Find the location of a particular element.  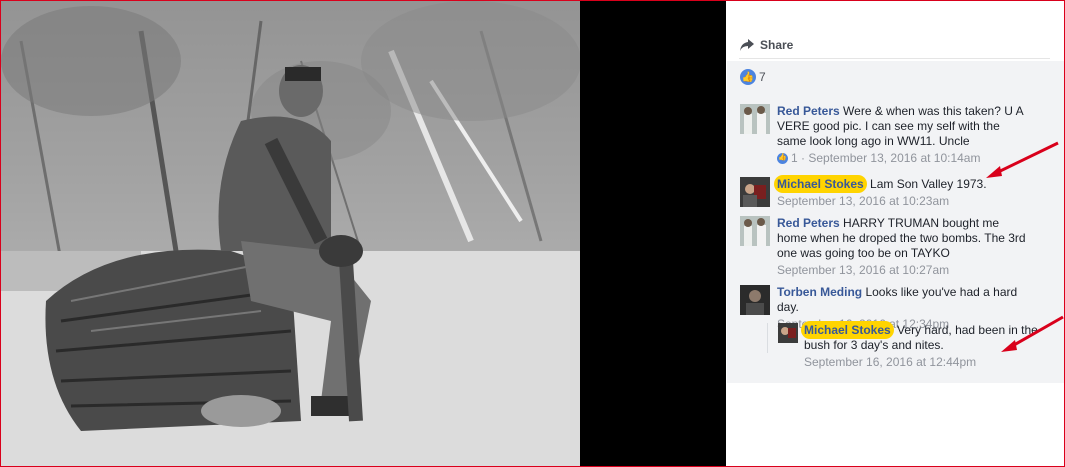

reply-meta: September 16, 2016 at 12:44pm is located at coordinates (921, 362).